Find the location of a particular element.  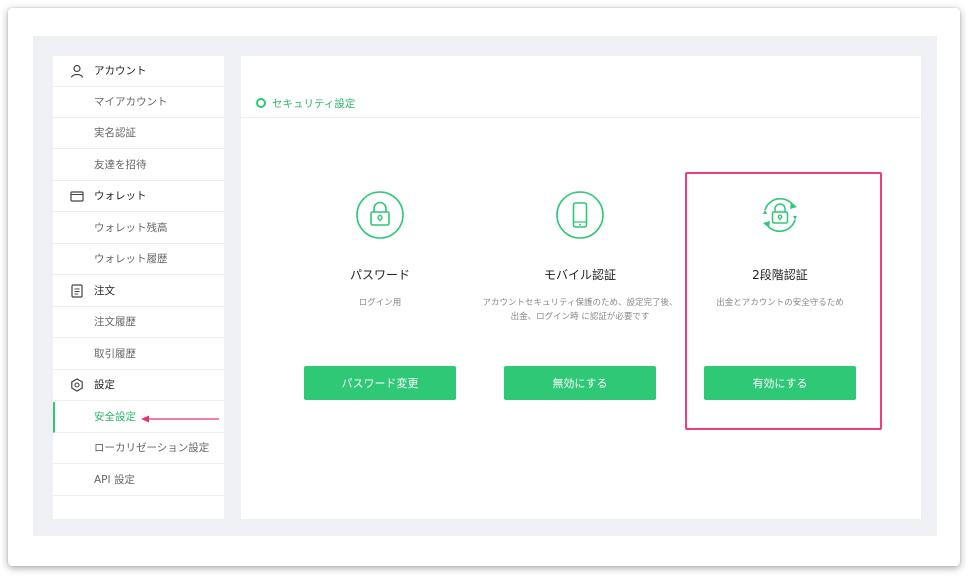

sidebar-item-invite-friends: 友達を招待 is located at coordinates (138, 165).